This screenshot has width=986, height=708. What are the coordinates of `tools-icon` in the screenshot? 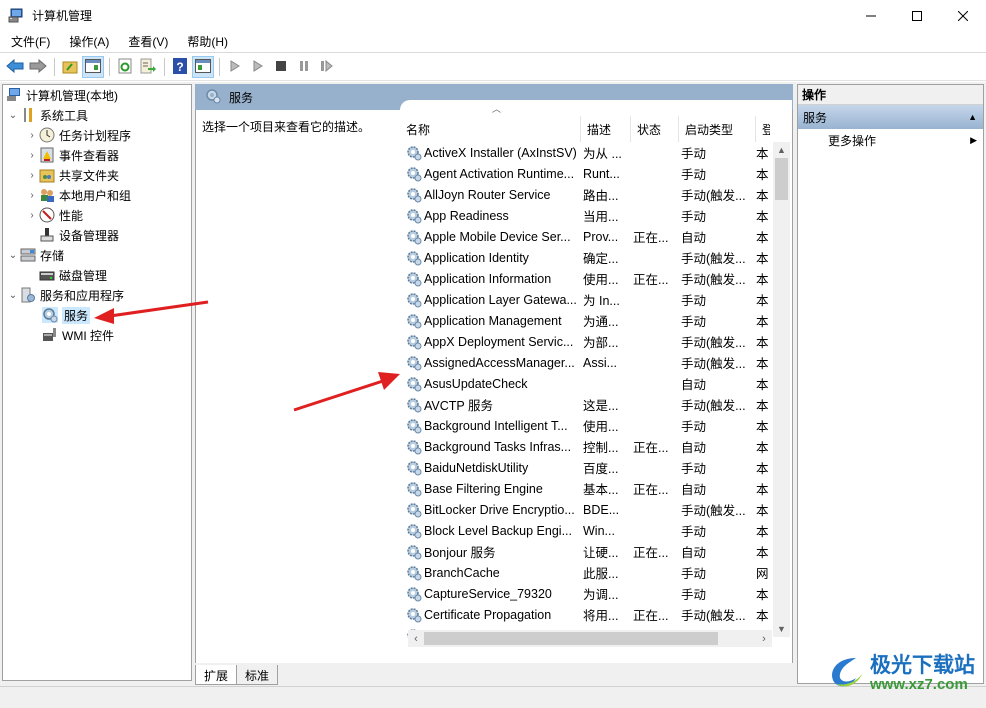 It's located at (28, 115).